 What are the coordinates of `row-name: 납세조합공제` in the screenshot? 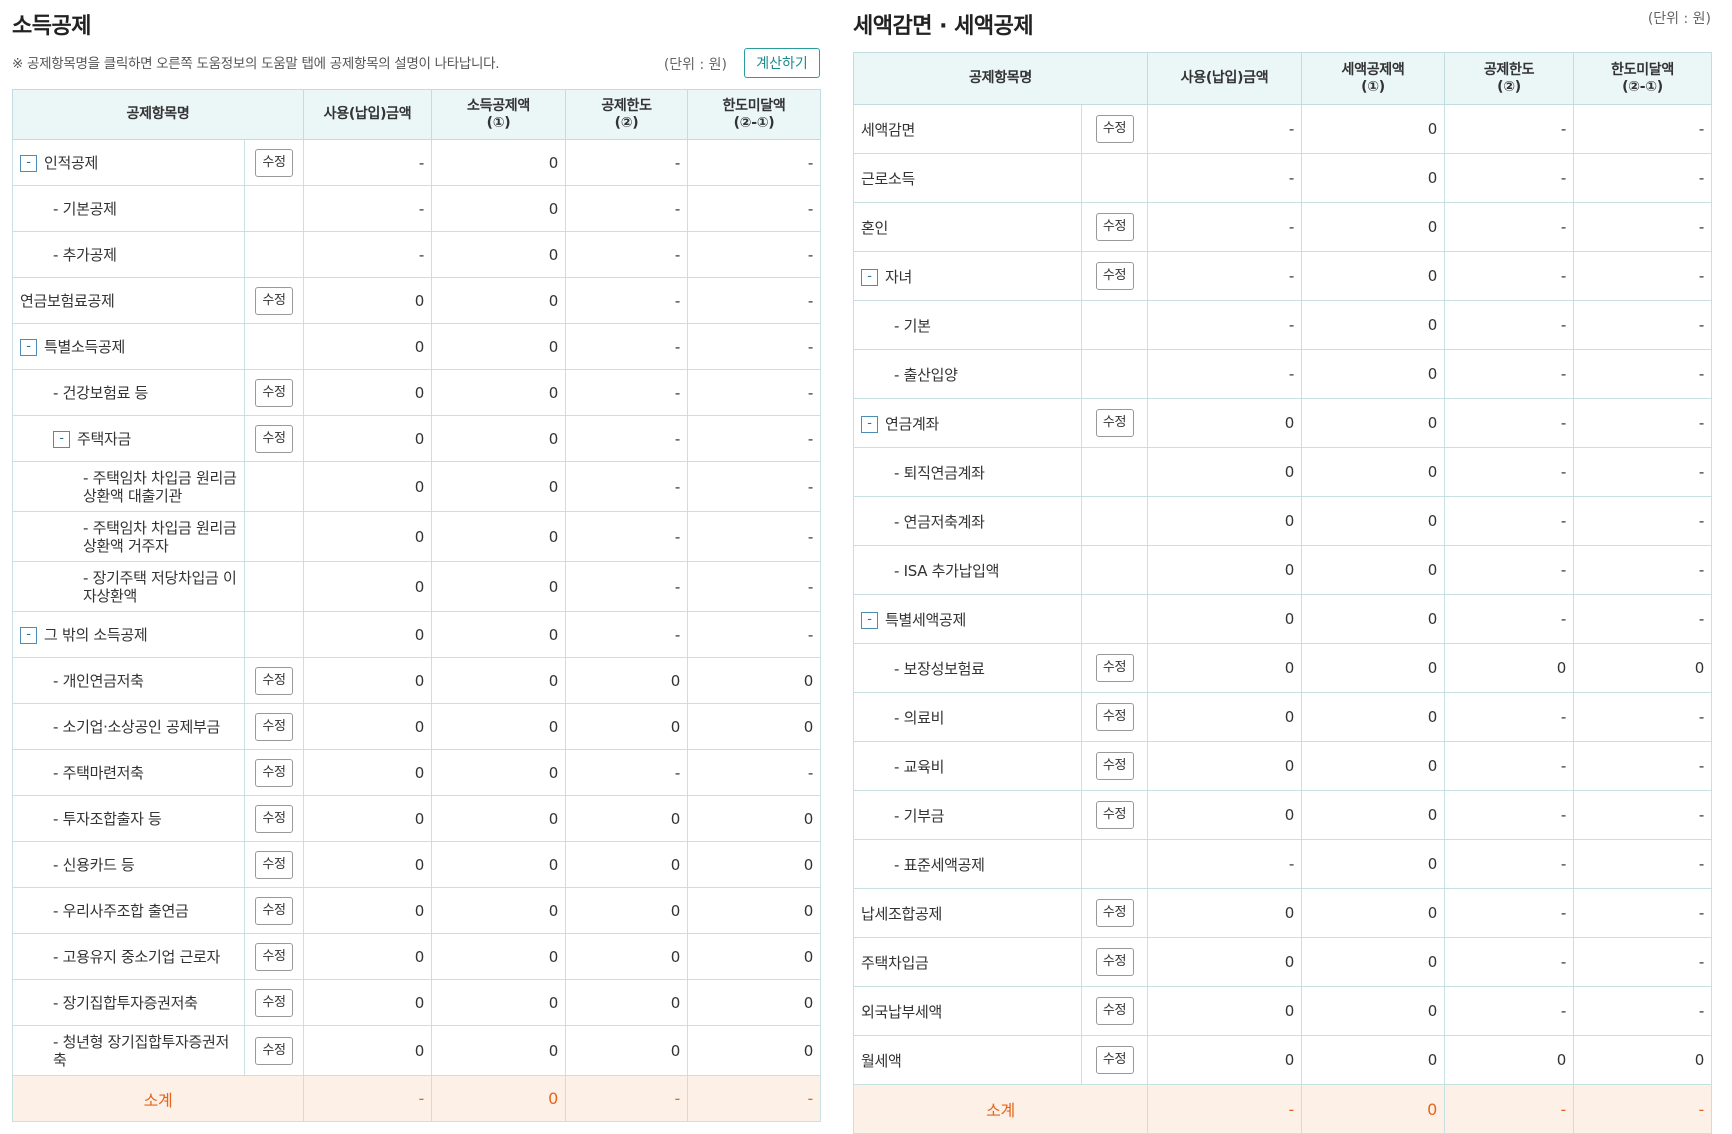 It's located at (967, 913).